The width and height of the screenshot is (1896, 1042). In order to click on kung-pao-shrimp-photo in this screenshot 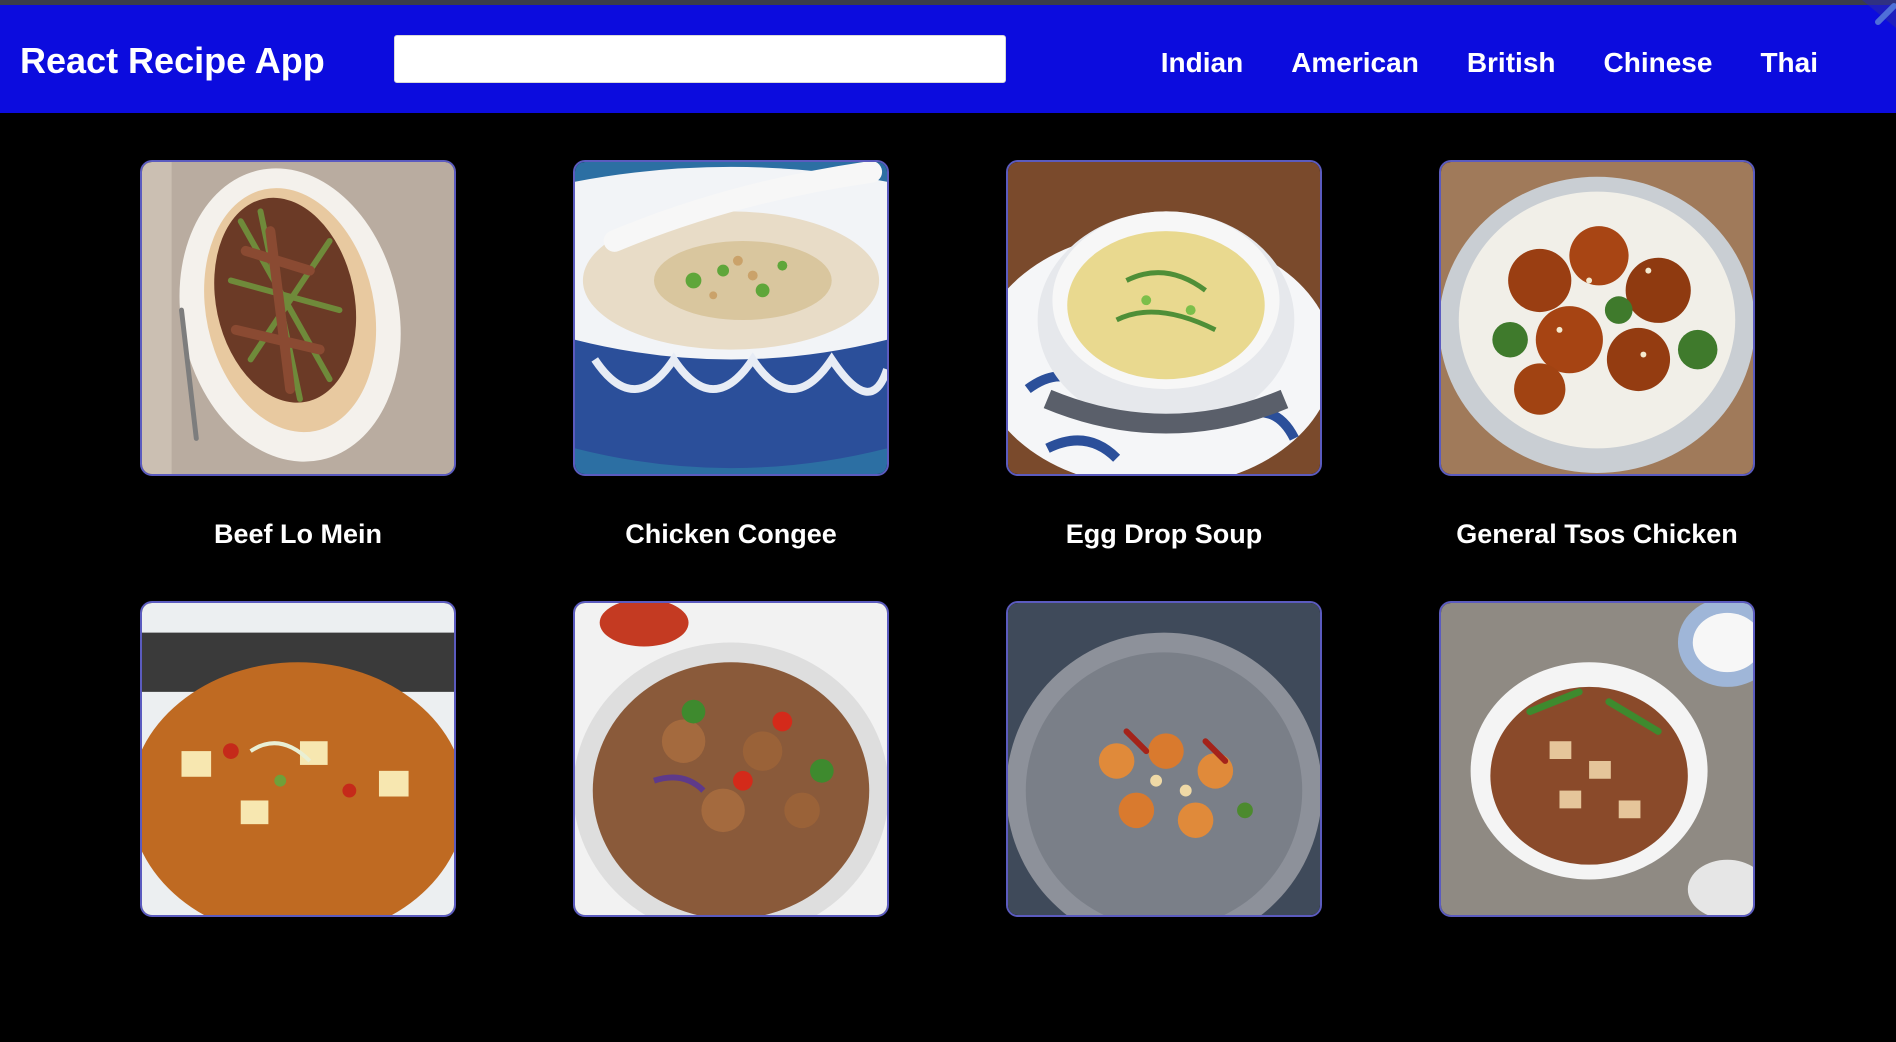, I will do `click(1164, 759)`.